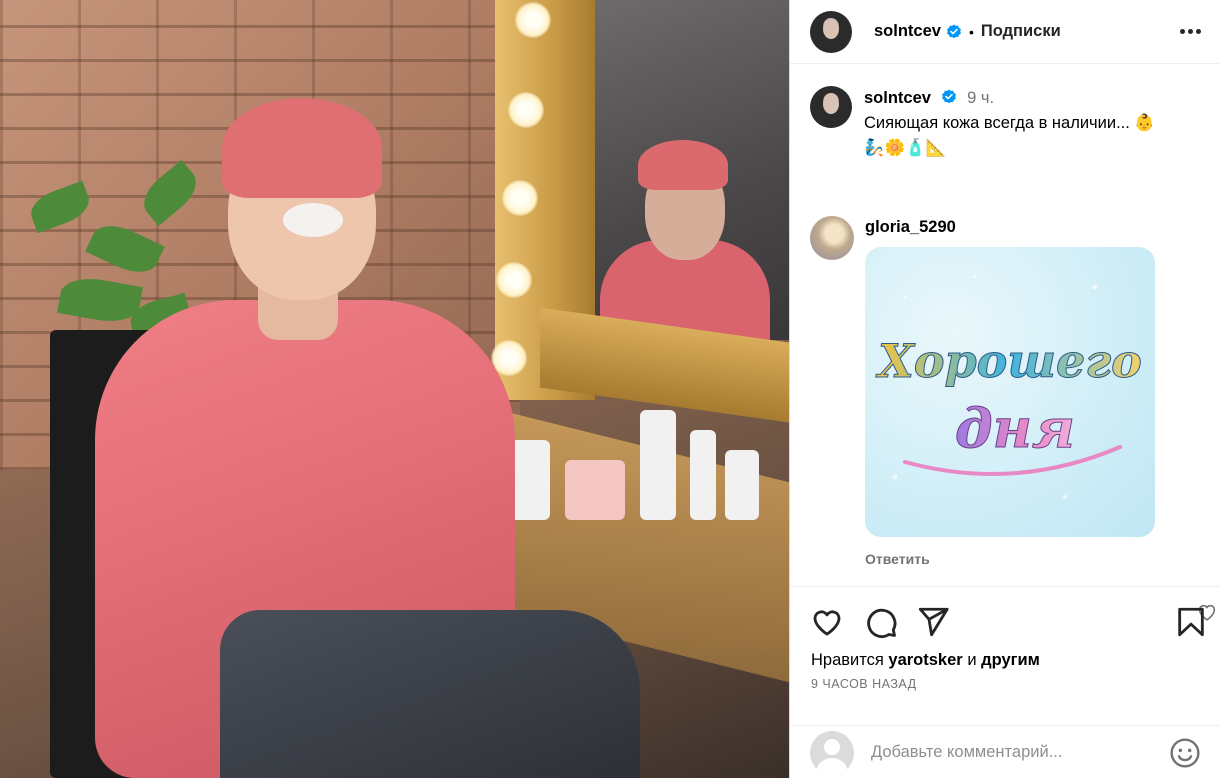 The width and height of the screenshot is (1220, 778). What do you see at coordinates (980, 98) in the screenshot?
I see `caption-time: 9 ч.` at bounding box center [980, 98].